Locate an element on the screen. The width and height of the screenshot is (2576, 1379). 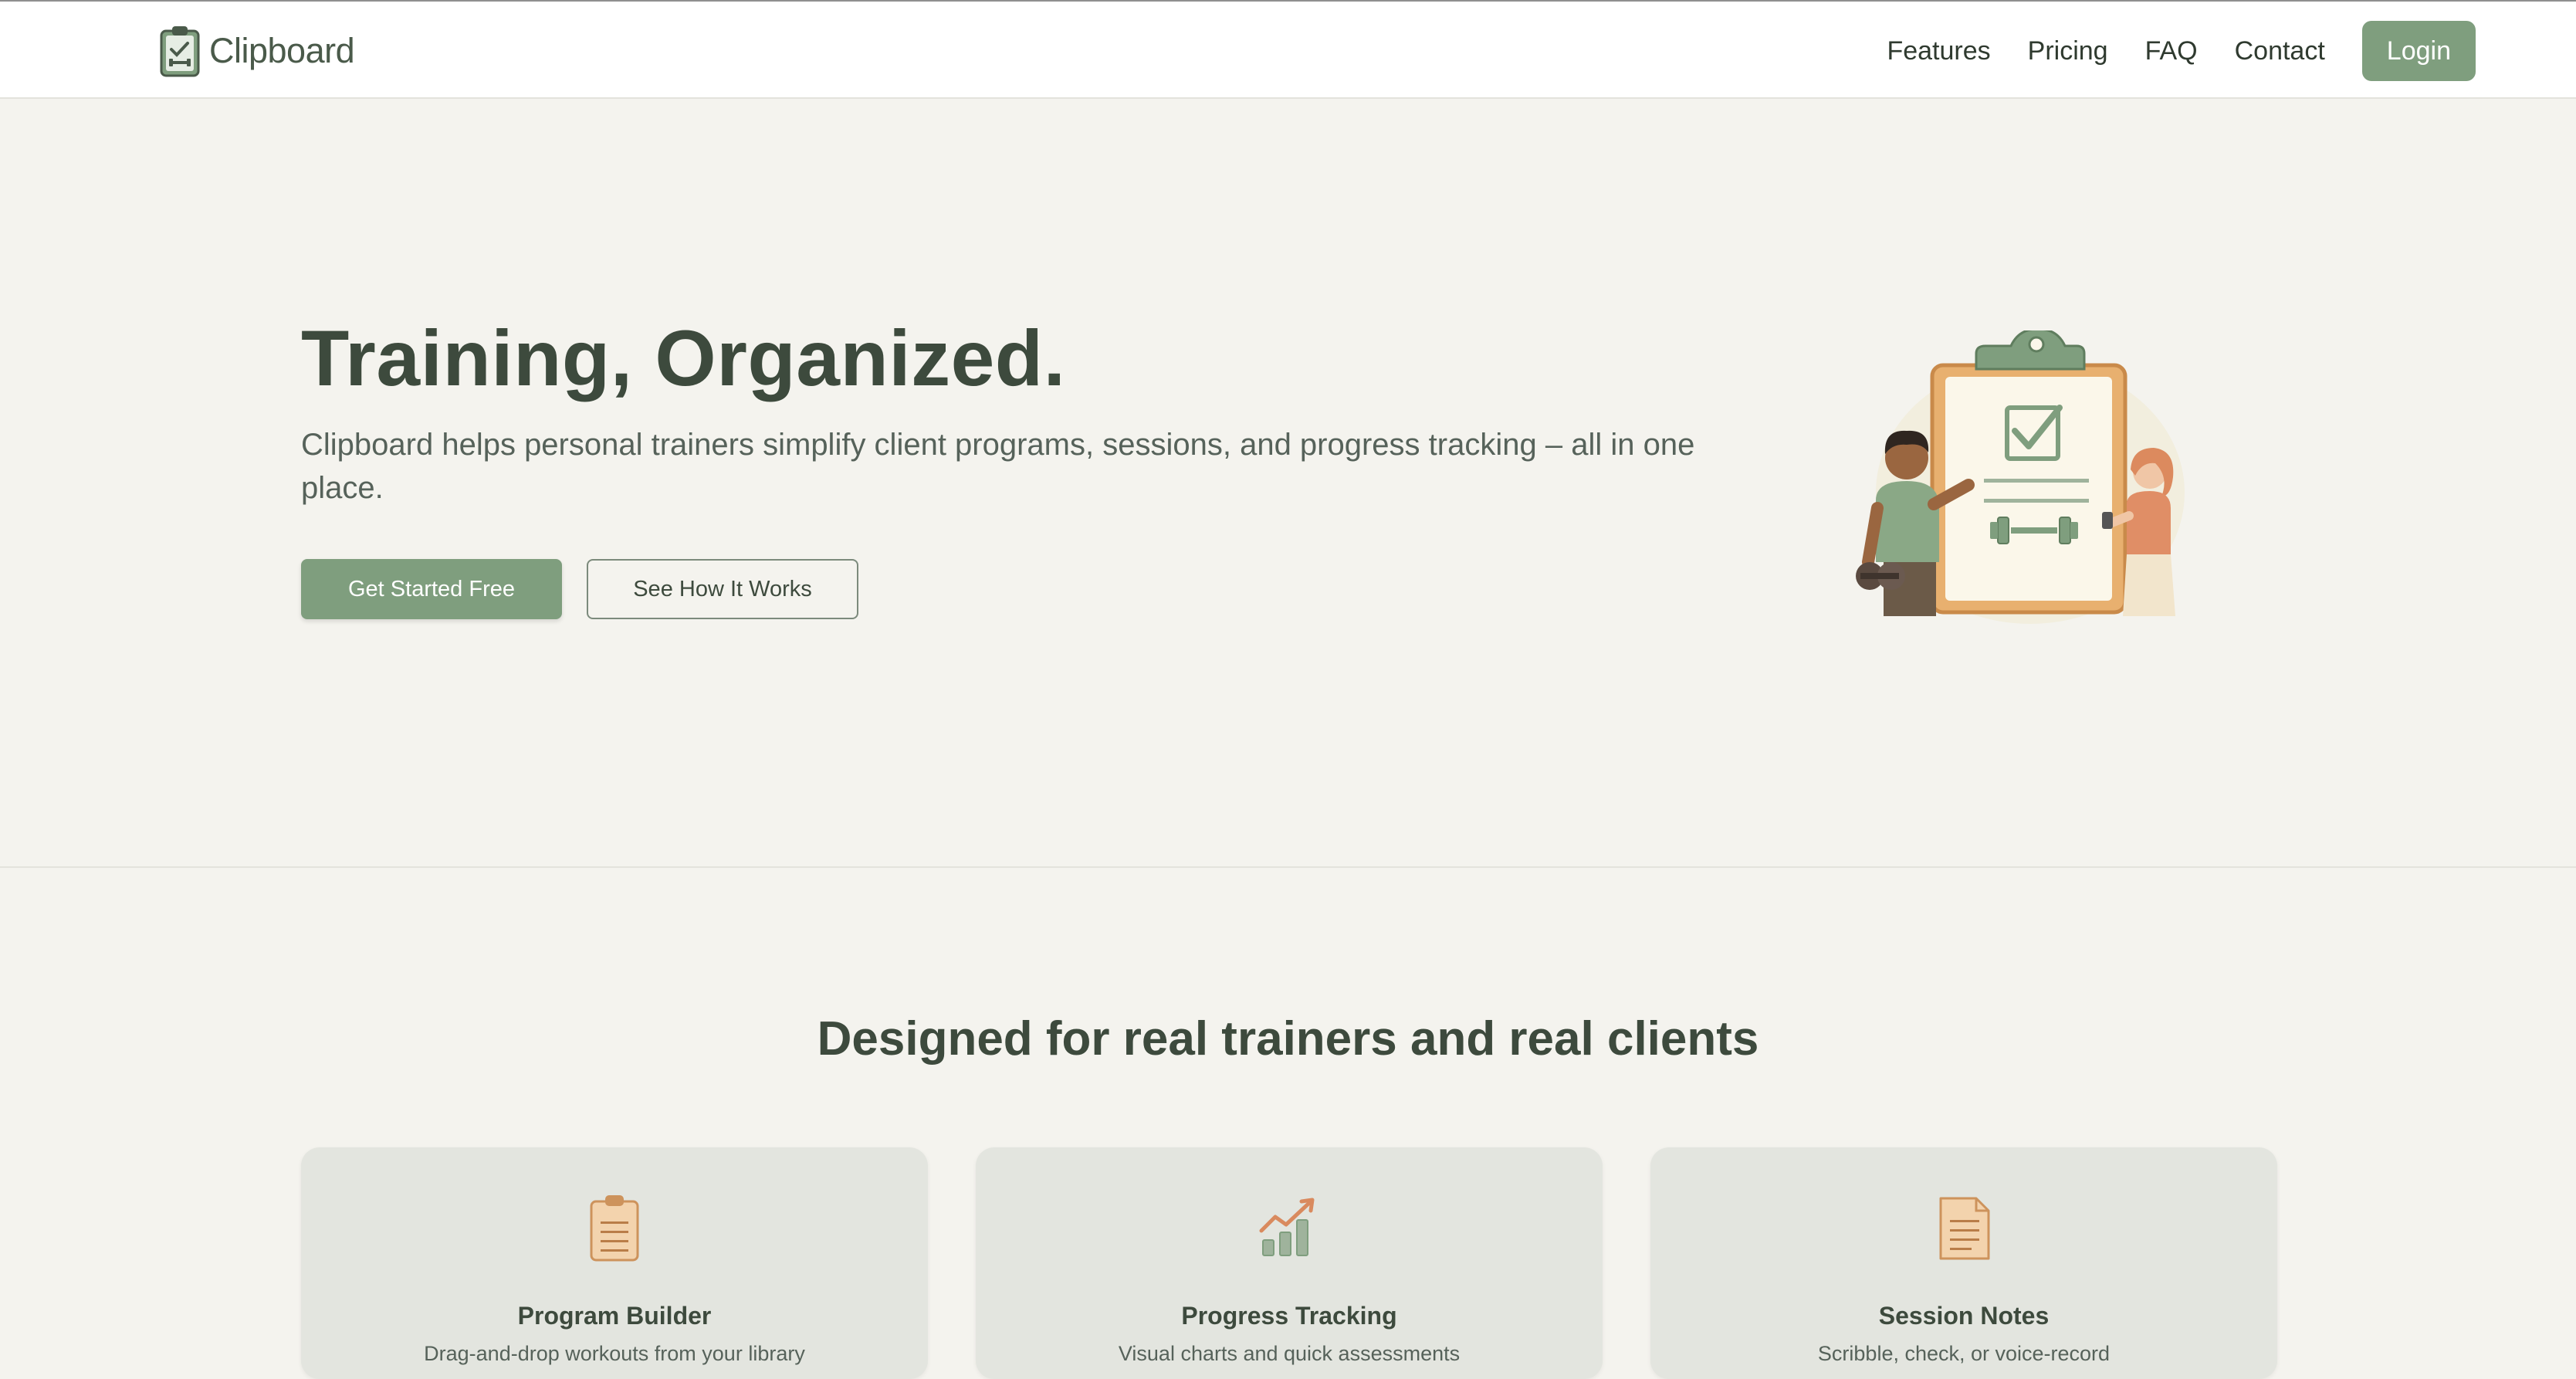
logo-text: Clipboard is located at coordinates (282, 50).